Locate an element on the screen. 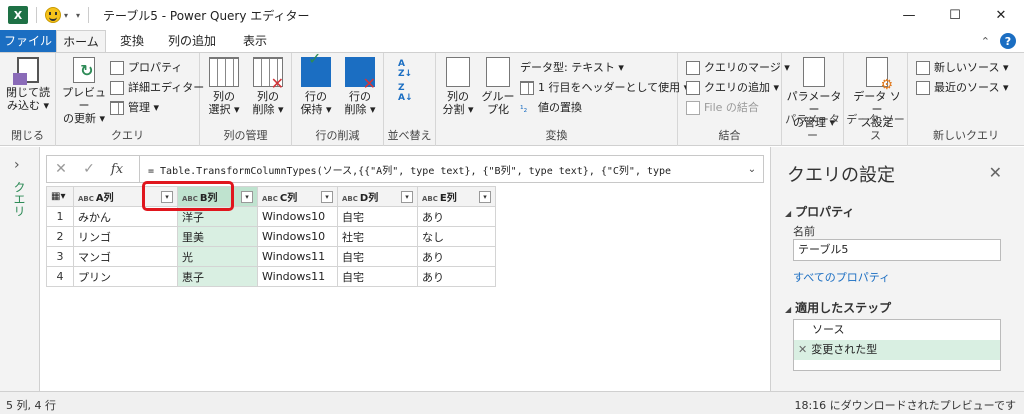 This screenshot has height=414, width=1024. column-header-e: ABC E列 ▾ is located at coordinates (456, 196).